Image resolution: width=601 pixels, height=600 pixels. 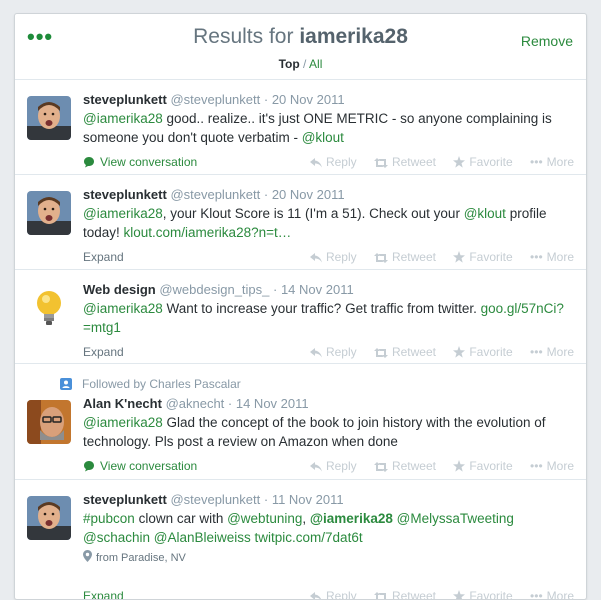 I want to click on context-label: Followed by Charles Pascalar, so click(x=161, y=384).